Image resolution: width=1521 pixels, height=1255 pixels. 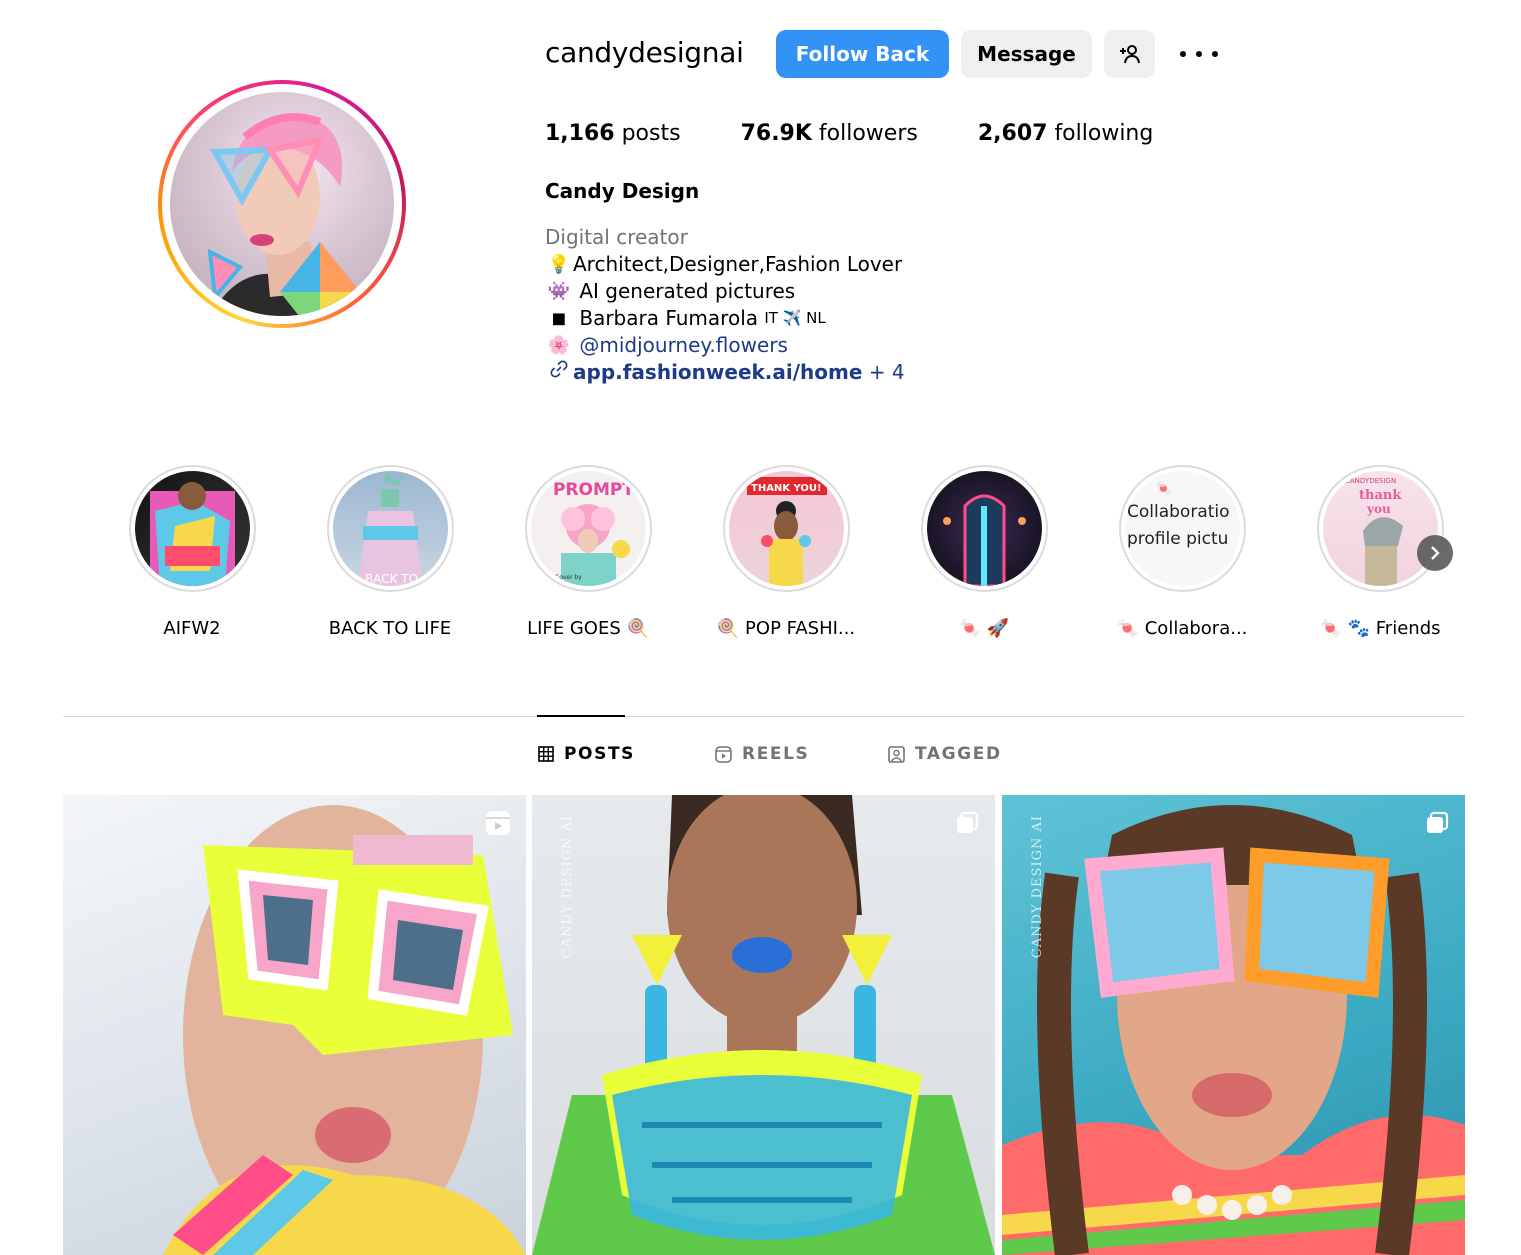 What do you see at coordinates (1380, 628) in the screenshot?
I see `highlight-label: 🍬 🐾 Friends` at bounding box center [1380, 628].